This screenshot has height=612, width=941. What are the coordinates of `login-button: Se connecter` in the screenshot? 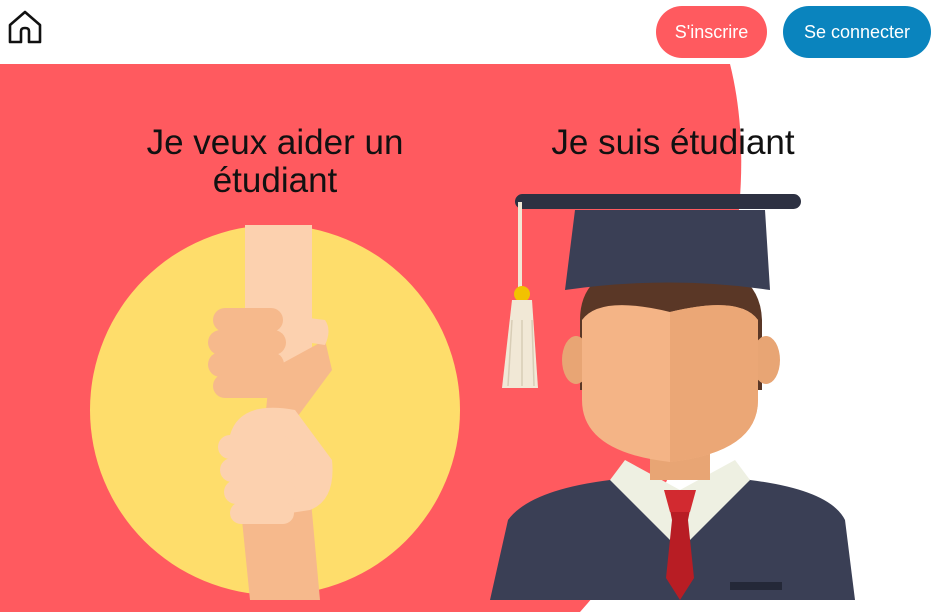 It's located at (857, 32).